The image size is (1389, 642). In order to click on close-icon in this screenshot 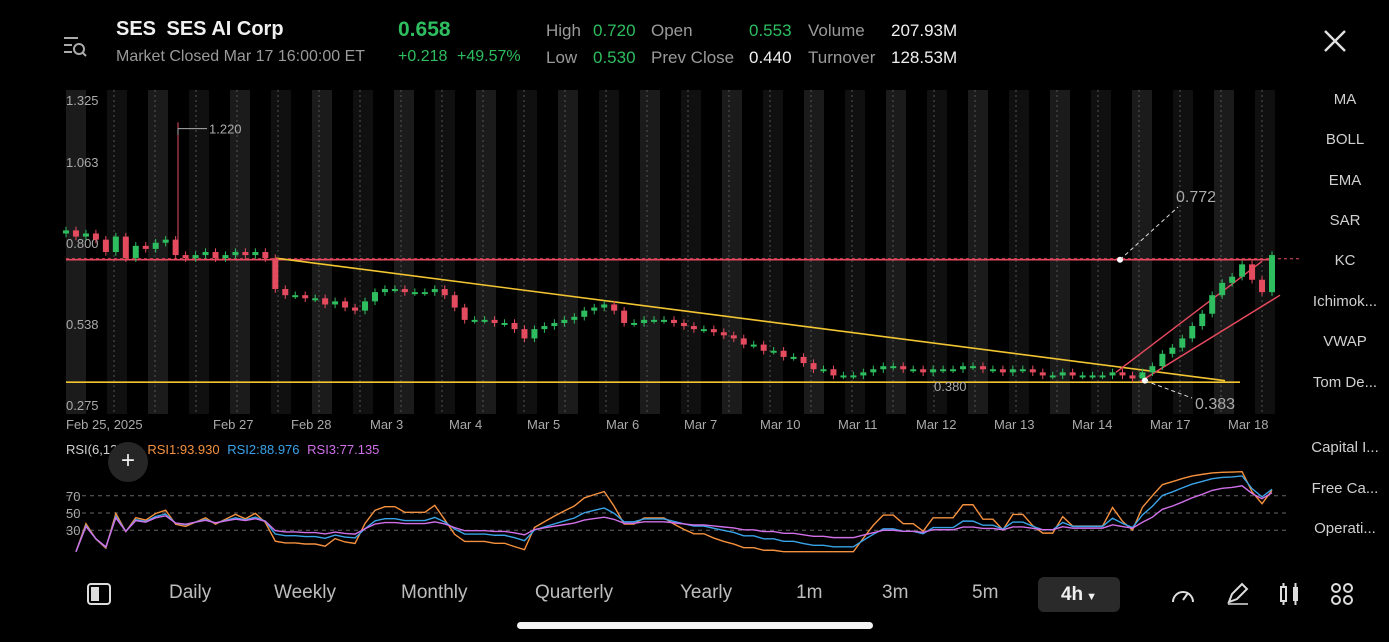, I will do `click(1335, 41)`.